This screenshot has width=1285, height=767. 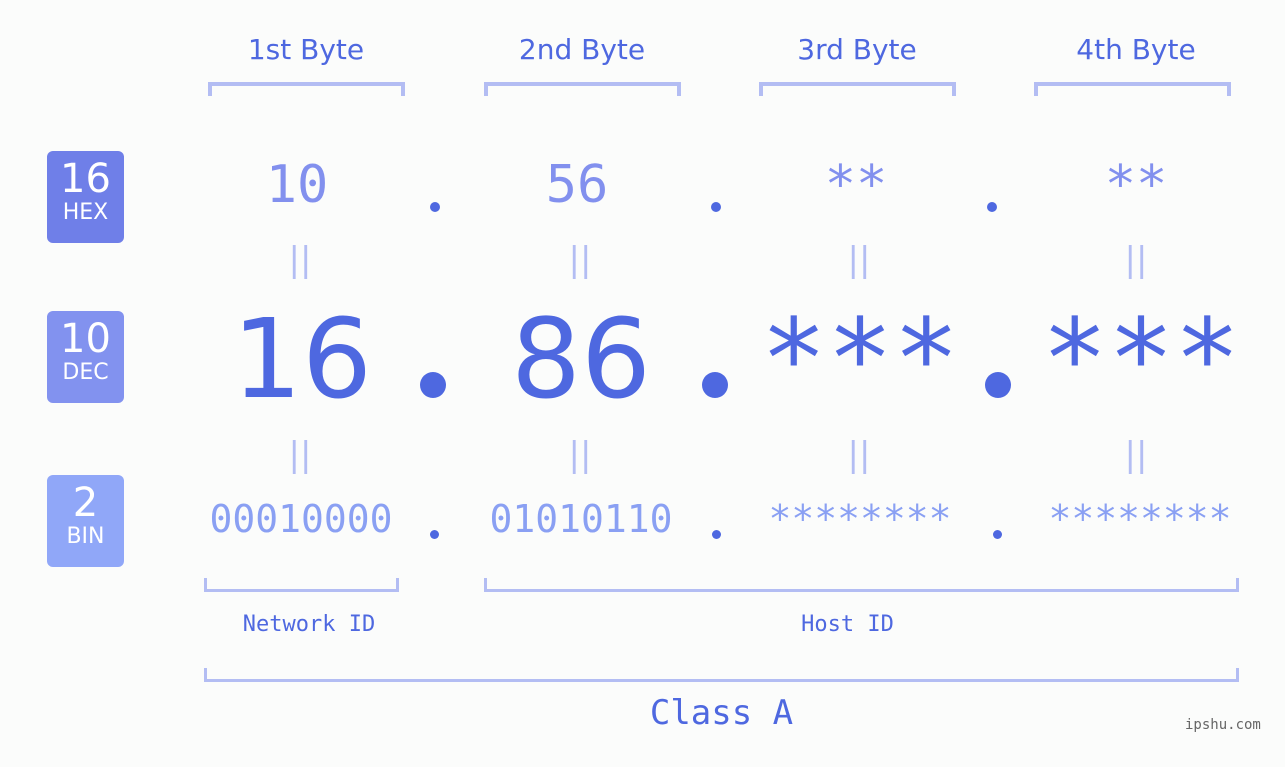 What do you see at coordinates (847, 624) in the screenshot?
I see `host-id-label: Host ID` at bounding box center [847, 624].